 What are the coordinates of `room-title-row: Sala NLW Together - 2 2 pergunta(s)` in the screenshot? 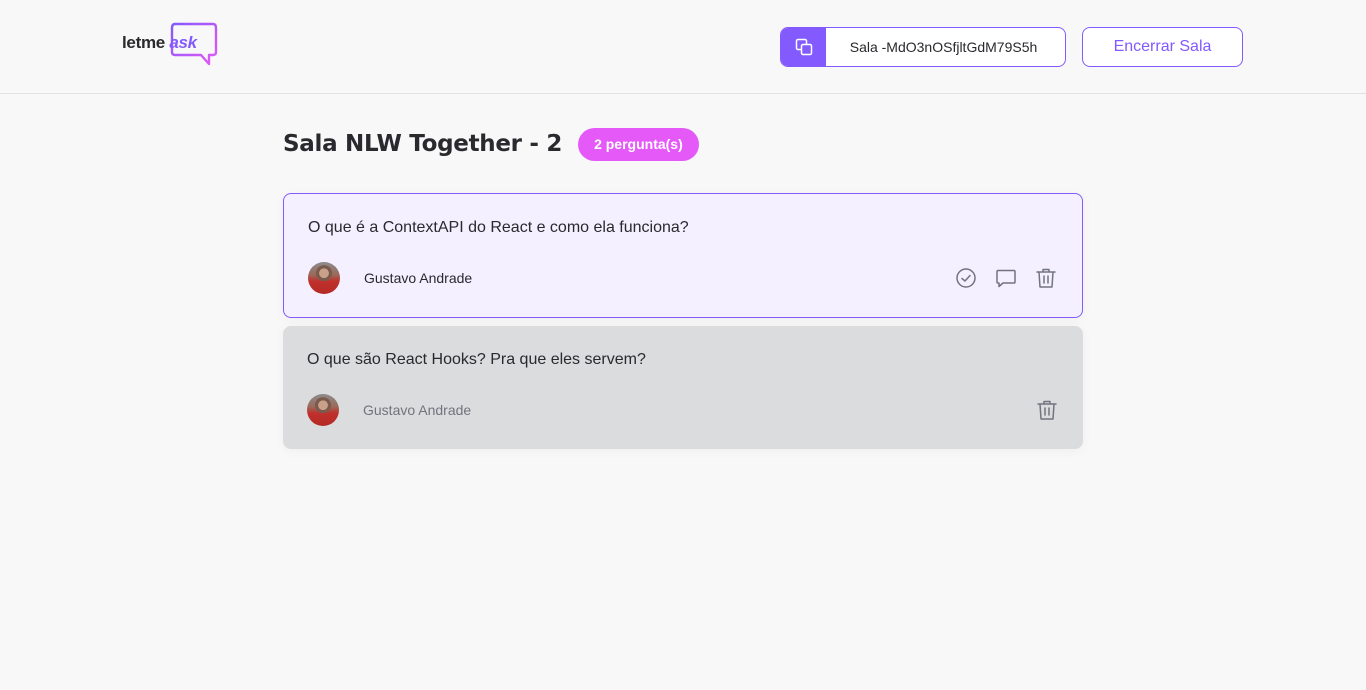 It's located at (683, 144).